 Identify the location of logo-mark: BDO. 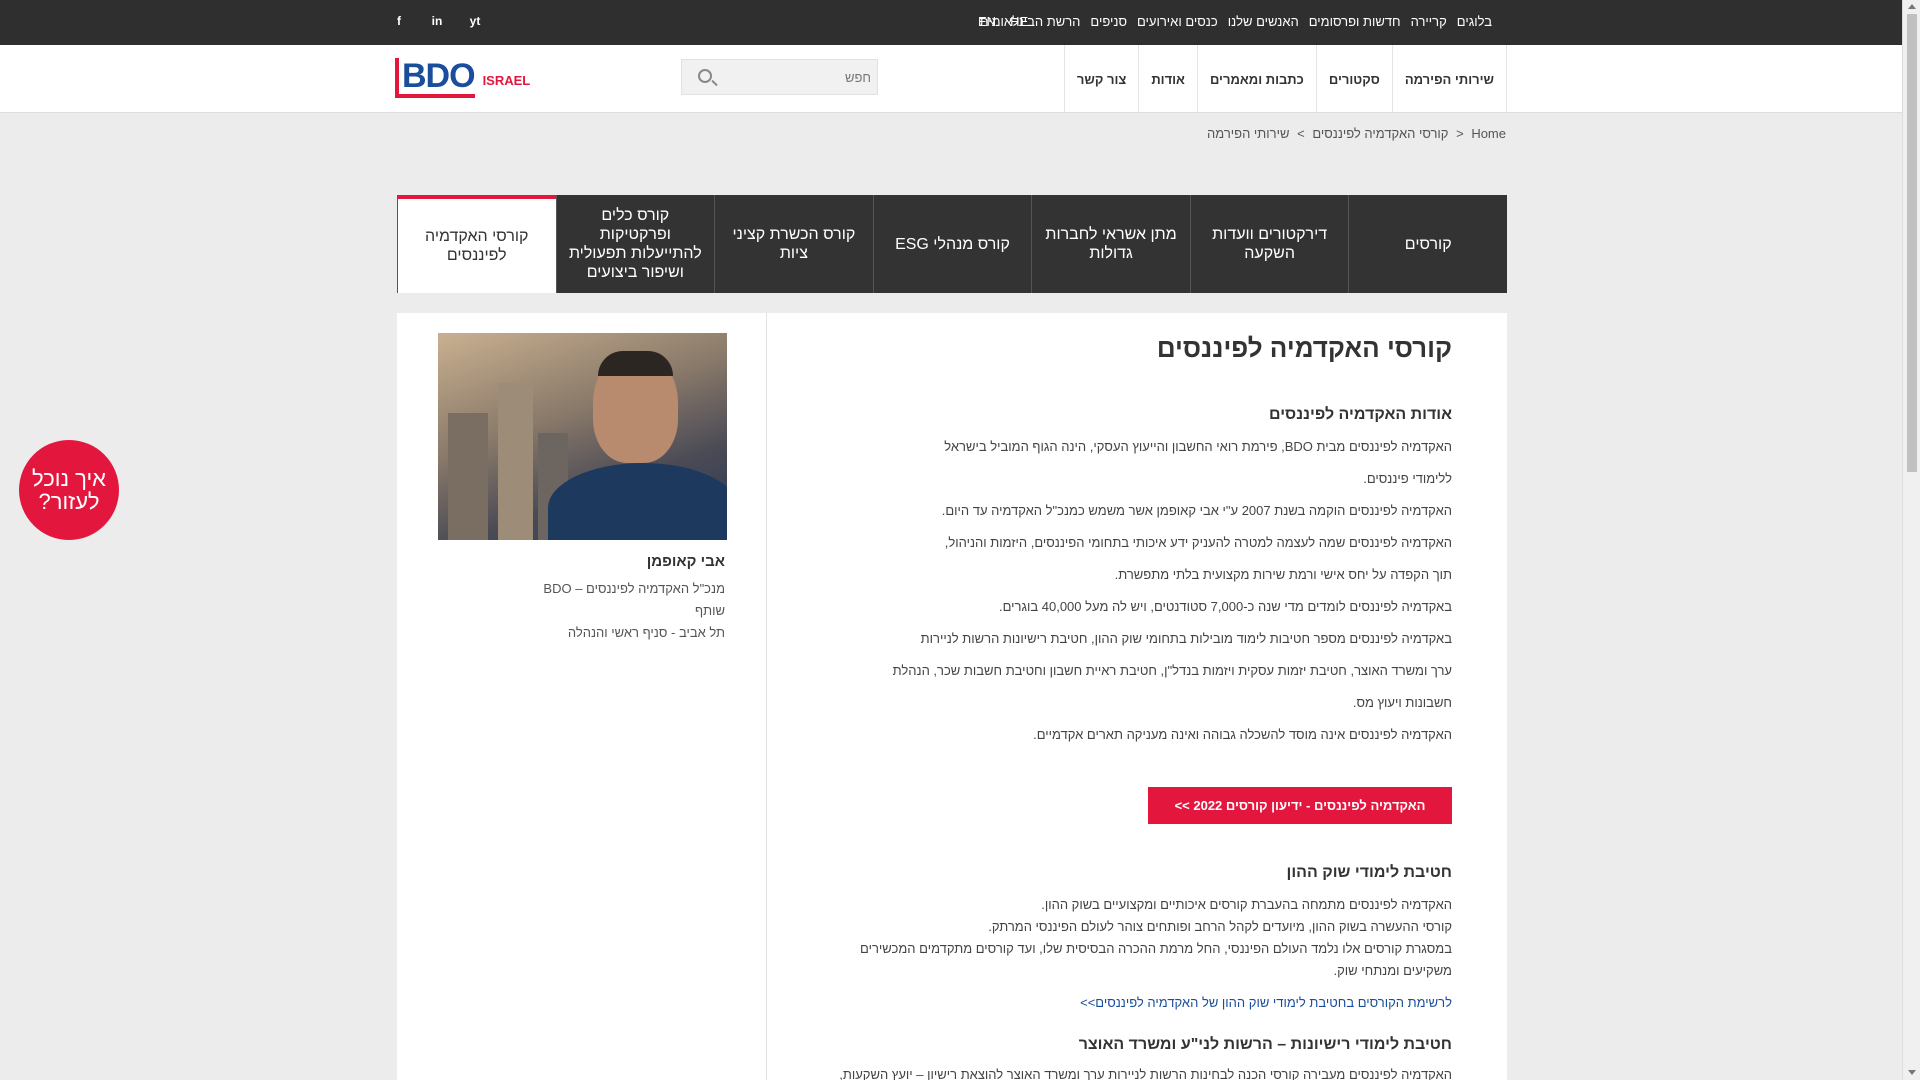
(435, 78).